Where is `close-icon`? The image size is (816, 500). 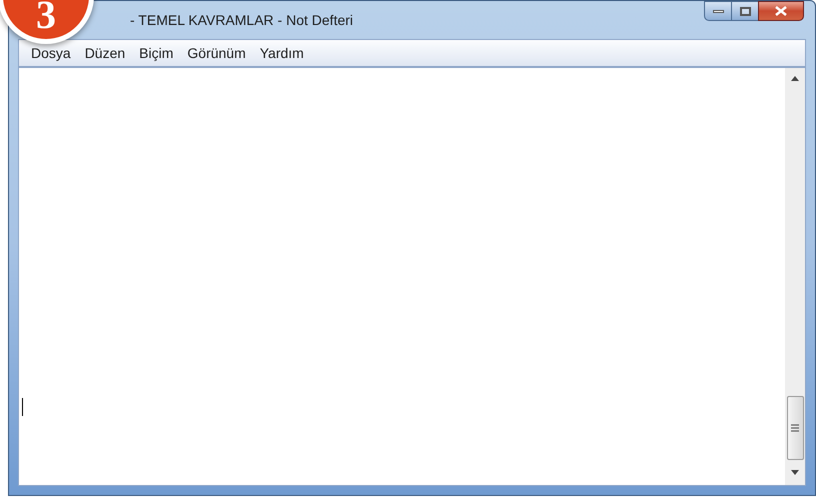
close-icon is located at coordinates (781, 11).